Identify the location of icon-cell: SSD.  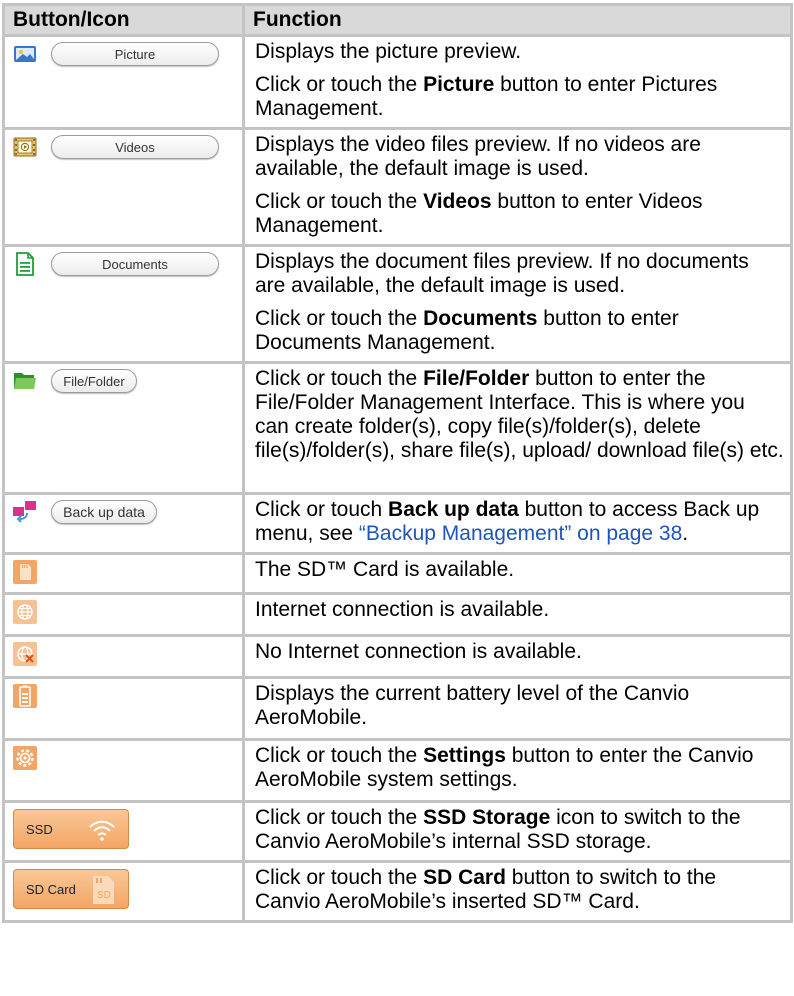
(123, 831).